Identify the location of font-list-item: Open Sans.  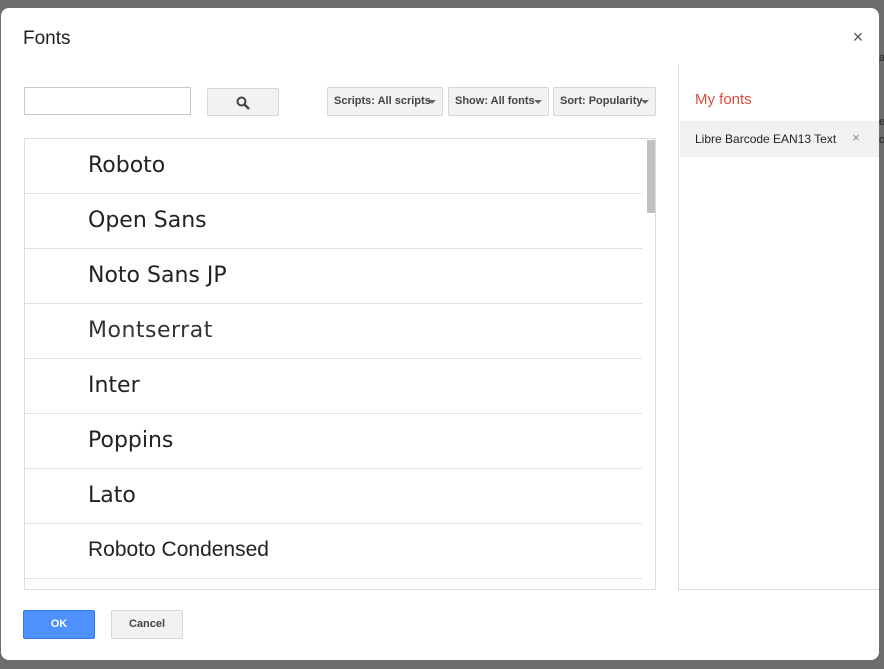
(333, 221).